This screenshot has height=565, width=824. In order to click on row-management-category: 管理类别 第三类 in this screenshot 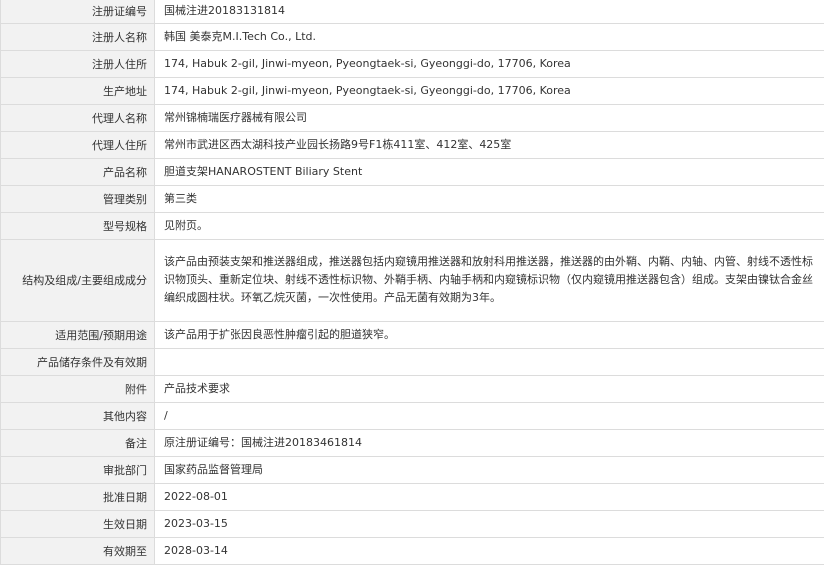, I will do `click(412, 198)`.